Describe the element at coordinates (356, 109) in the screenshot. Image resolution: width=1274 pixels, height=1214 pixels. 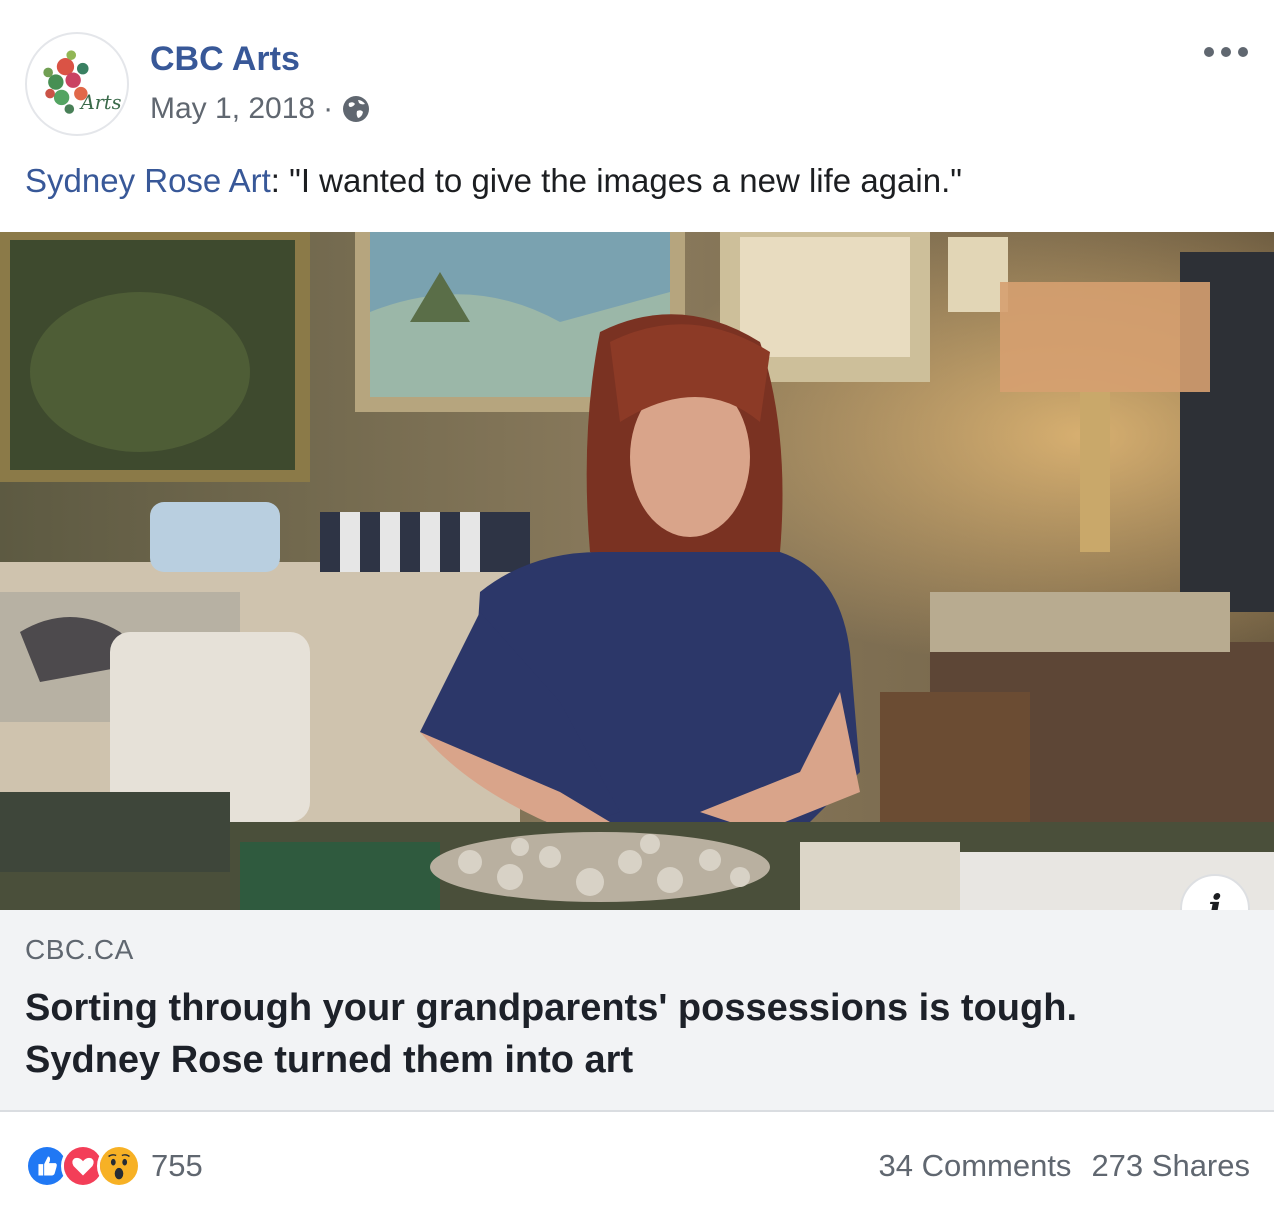
I see `globe-icon` at that location.